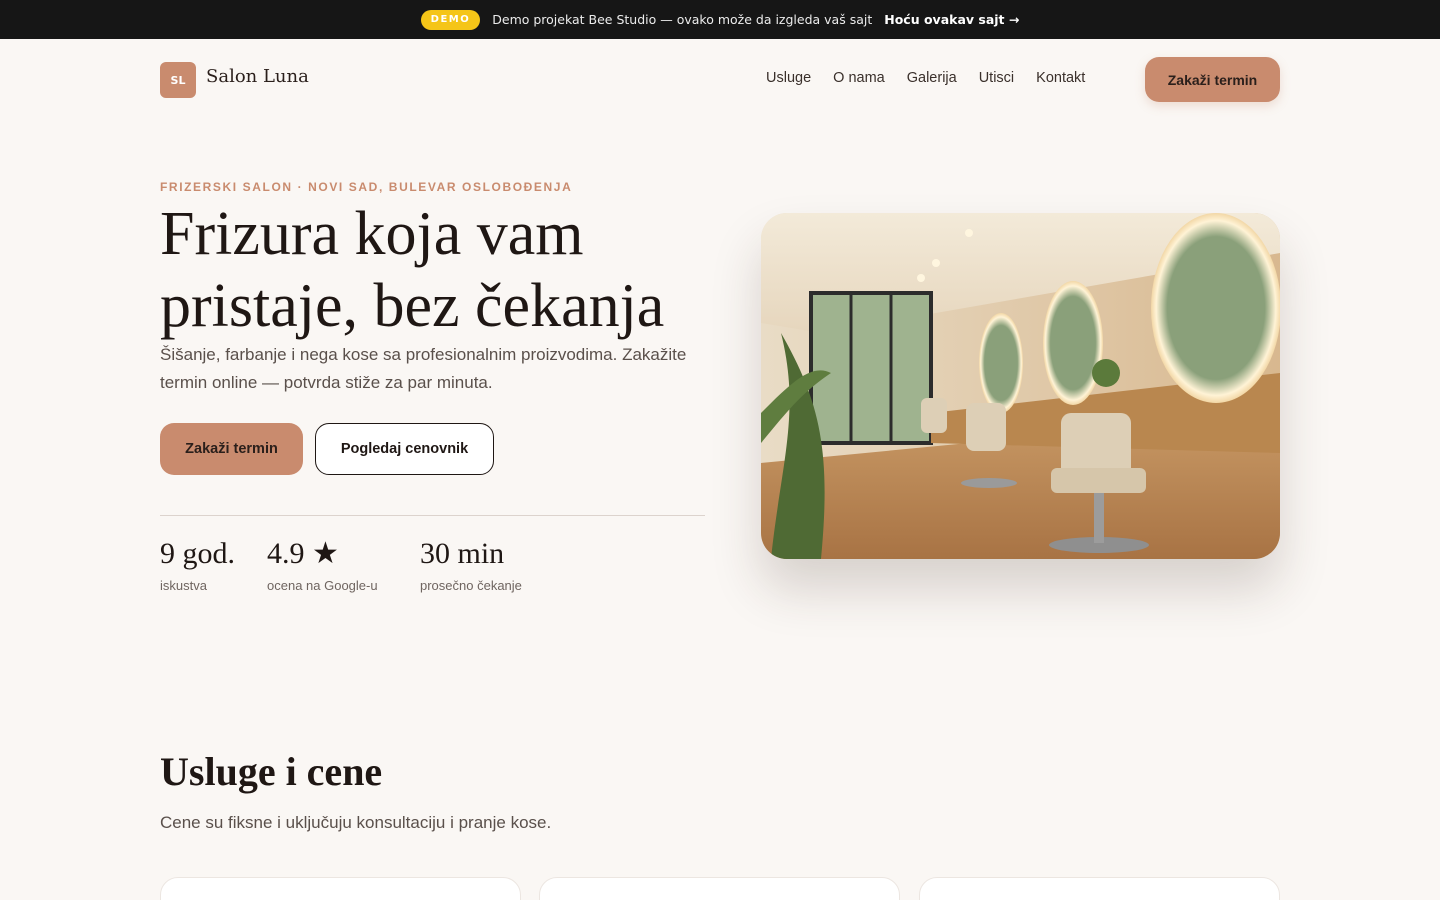 Image resolution: width=1440 pixels, height=900 pixels. What do you see at coordinates (471, 585) in the screenshot?
I see `stat-label: prosečno čekanje` at bounding box center [471, 585].